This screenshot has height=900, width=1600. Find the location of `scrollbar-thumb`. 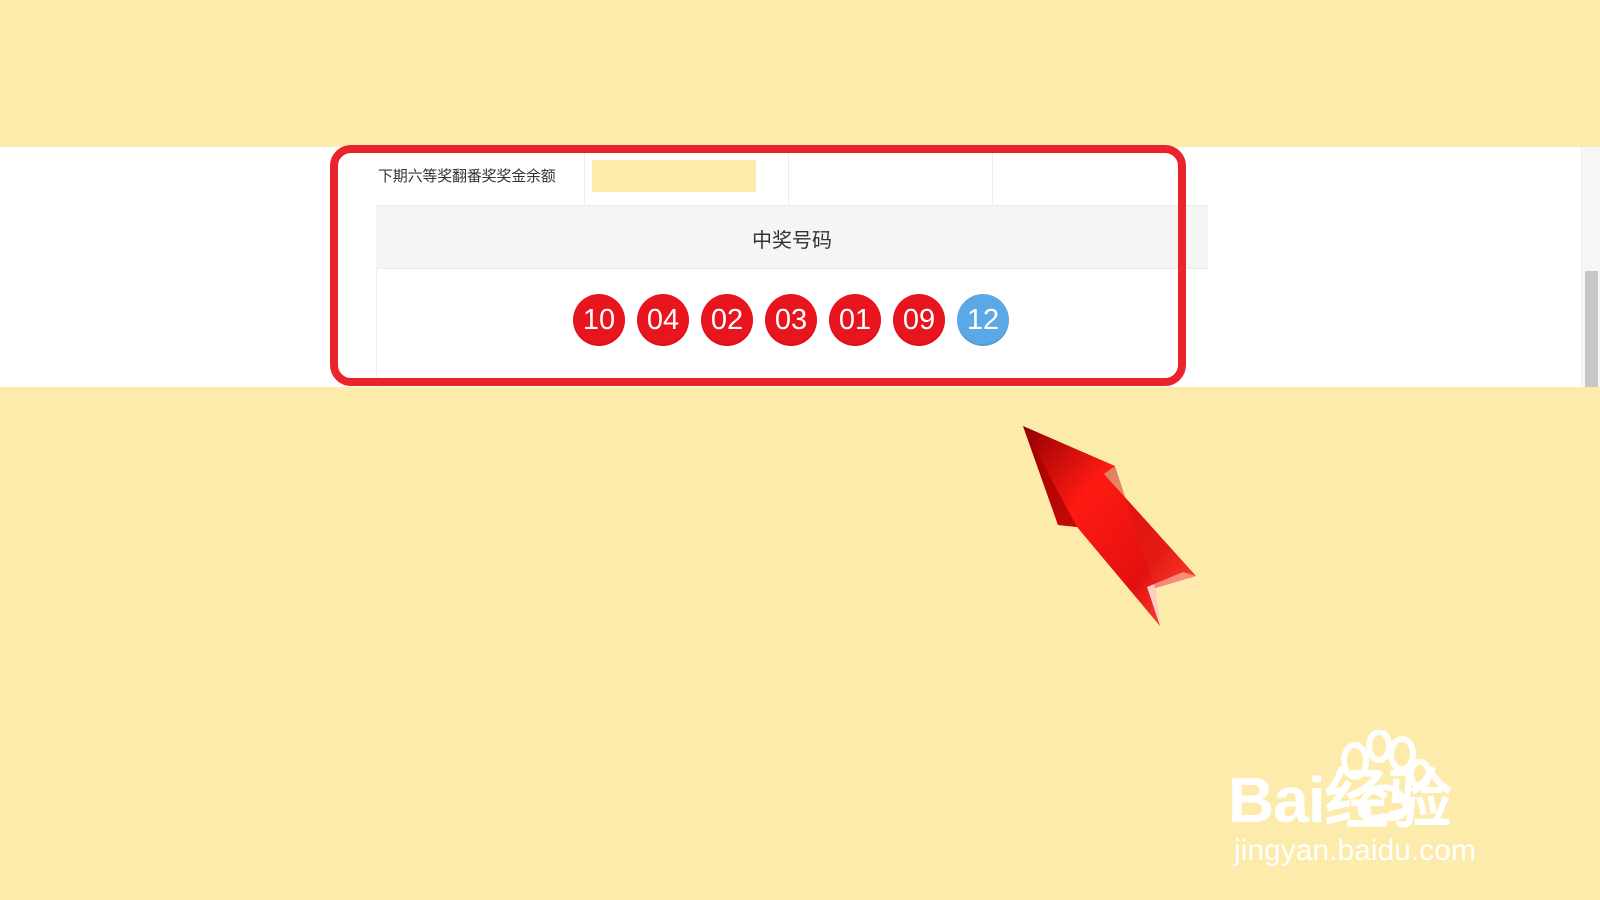

scrollbar-thumb is located at coordinates (1591, 329).